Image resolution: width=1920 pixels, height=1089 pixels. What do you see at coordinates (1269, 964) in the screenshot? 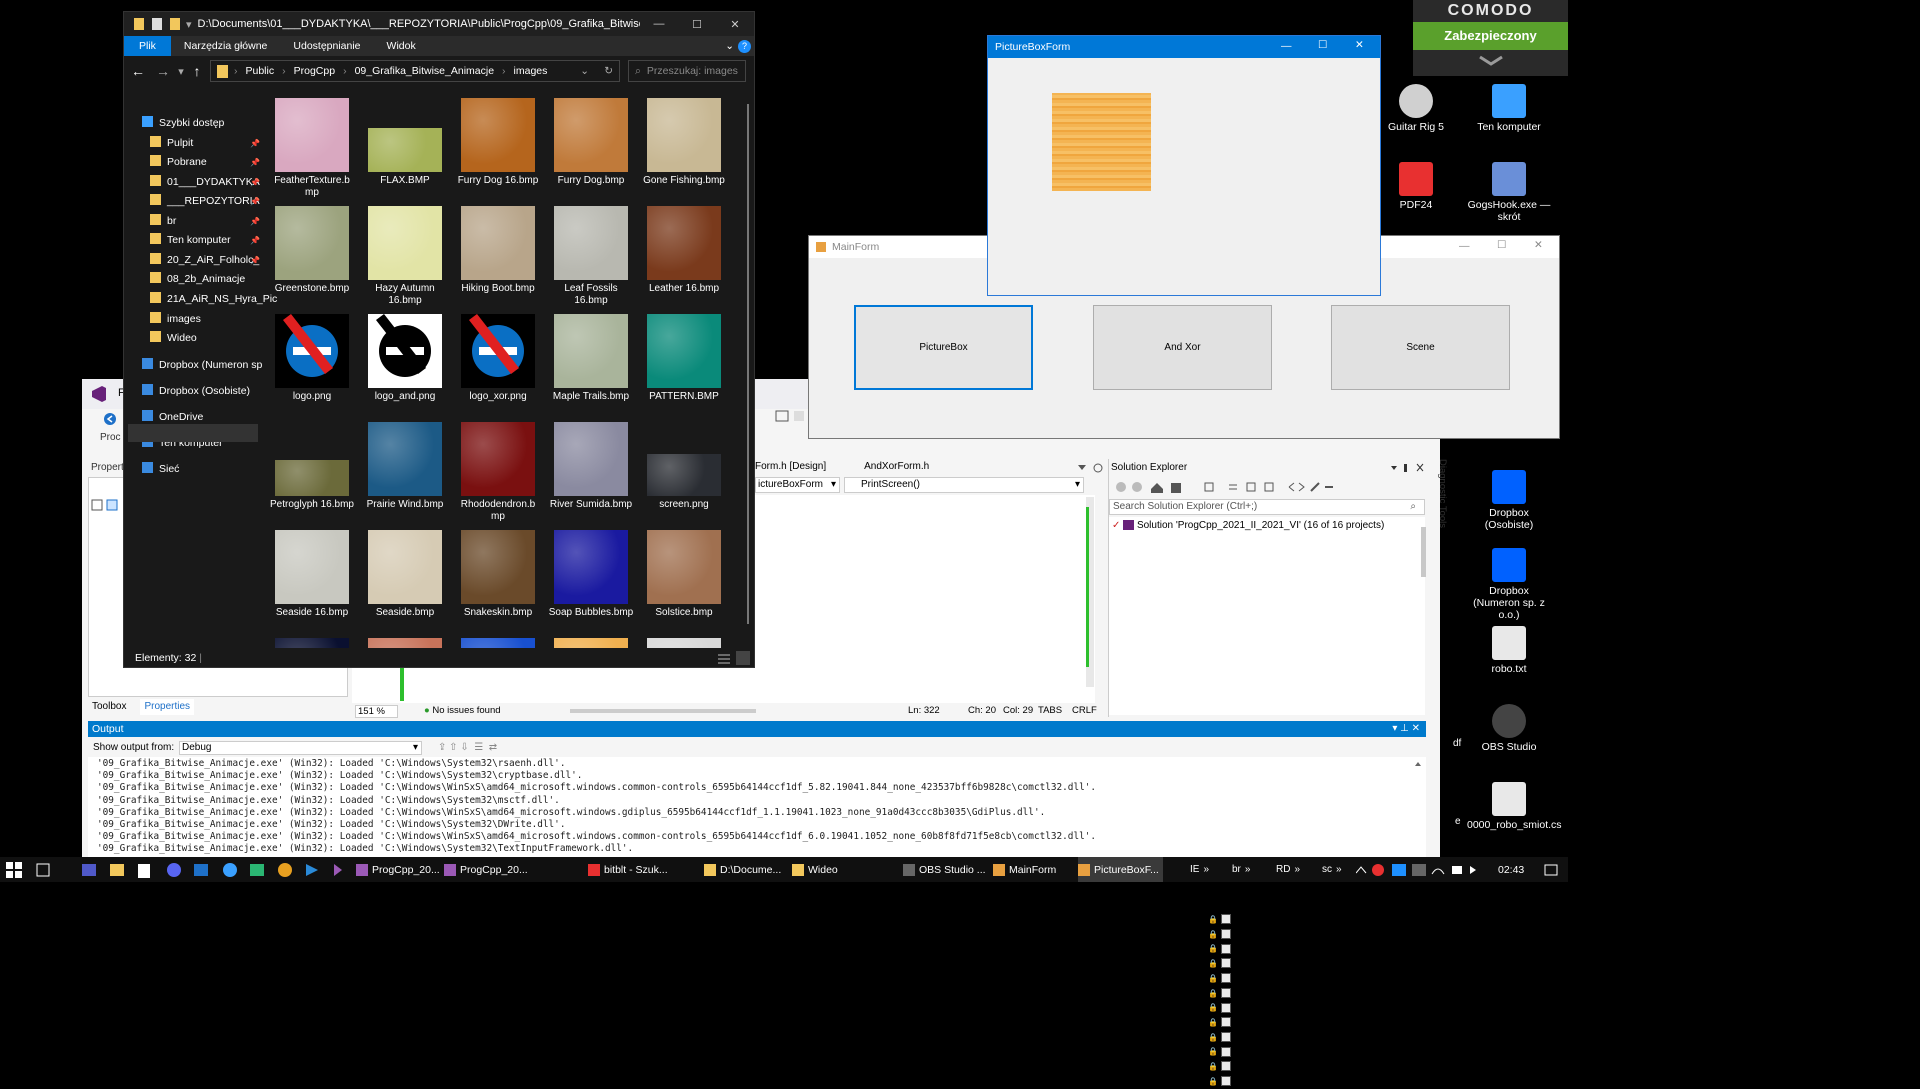
I see `project-item: ▷ 🔒 02_3_DotNetWin32App` at bounding box center [1269, 964].